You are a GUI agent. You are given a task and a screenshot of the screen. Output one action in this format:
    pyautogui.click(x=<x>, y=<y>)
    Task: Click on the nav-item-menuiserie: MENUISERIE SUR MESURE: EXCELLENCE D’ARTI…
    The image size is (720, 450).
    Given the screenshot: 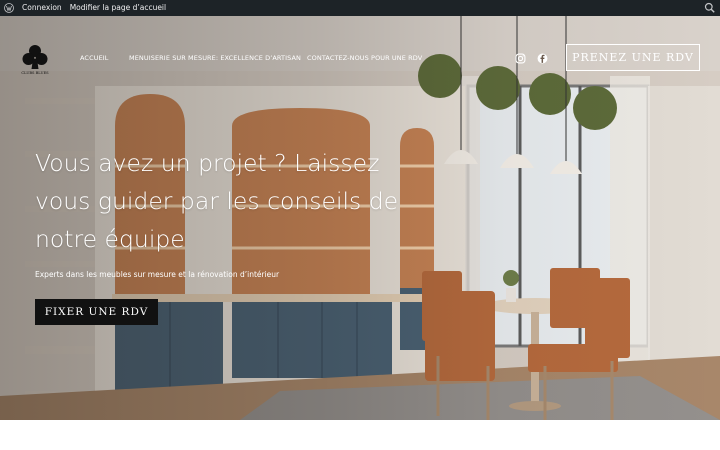 What is the action you would take?
    pyautogui.click(x=215, y=58)
    